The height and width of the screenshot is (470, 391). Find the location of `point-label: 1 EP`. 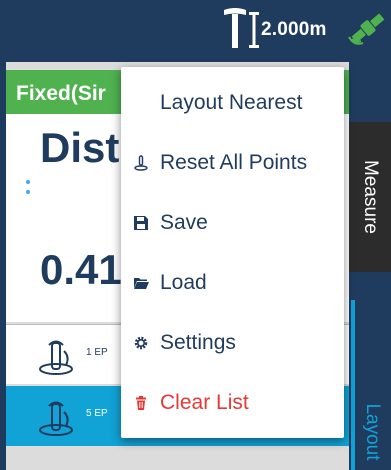

point-label: 1 EP is located at coordinates (97, 352).